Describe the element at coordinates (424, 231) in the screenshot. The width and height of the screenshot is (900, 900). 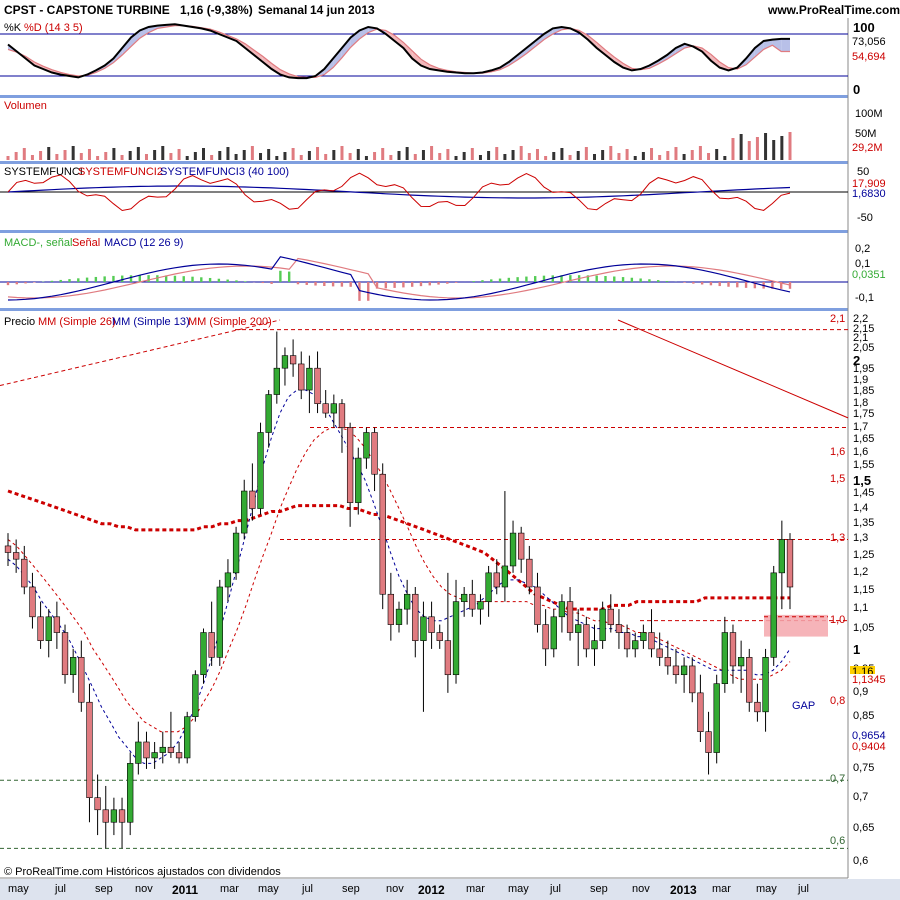
I see `panel-separator` at that location.